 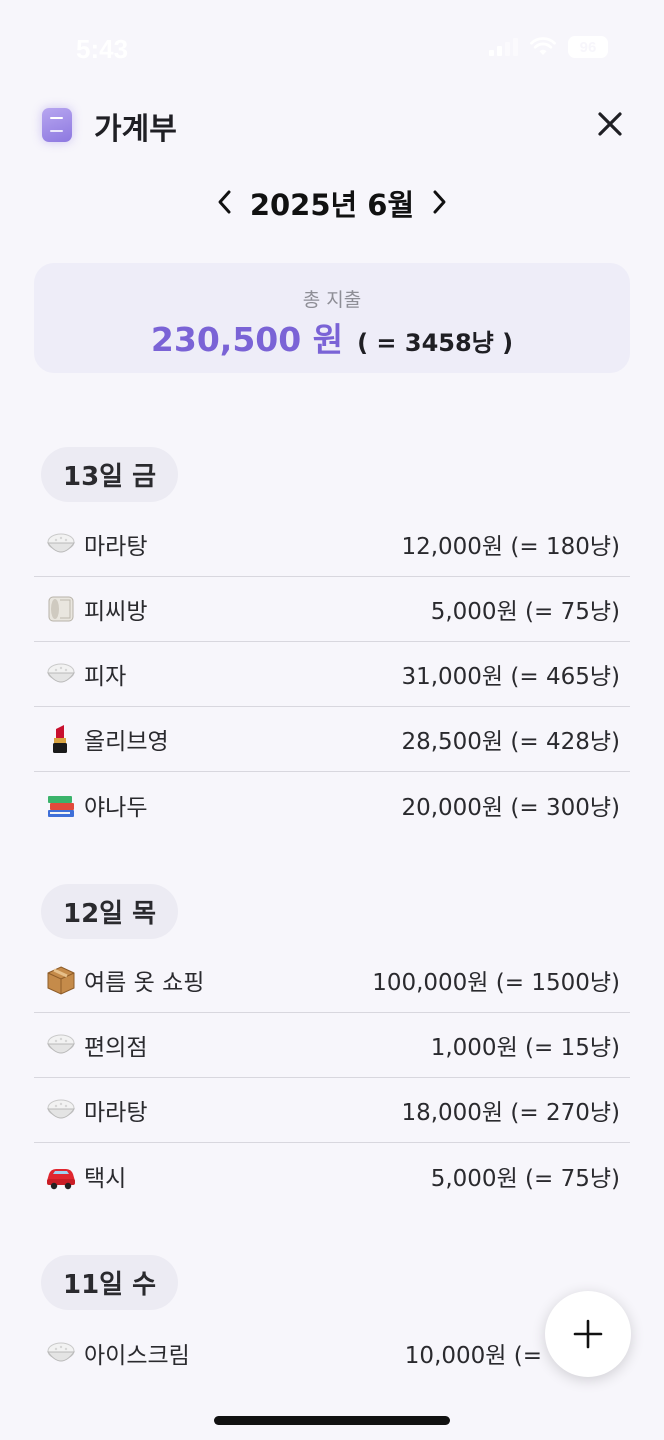 What do you see at coordinates (332, 544) in the screenshot?
I see `expense-item: 마라탕 12,000원 (= 180냥)` at bounding box center [332, 544].